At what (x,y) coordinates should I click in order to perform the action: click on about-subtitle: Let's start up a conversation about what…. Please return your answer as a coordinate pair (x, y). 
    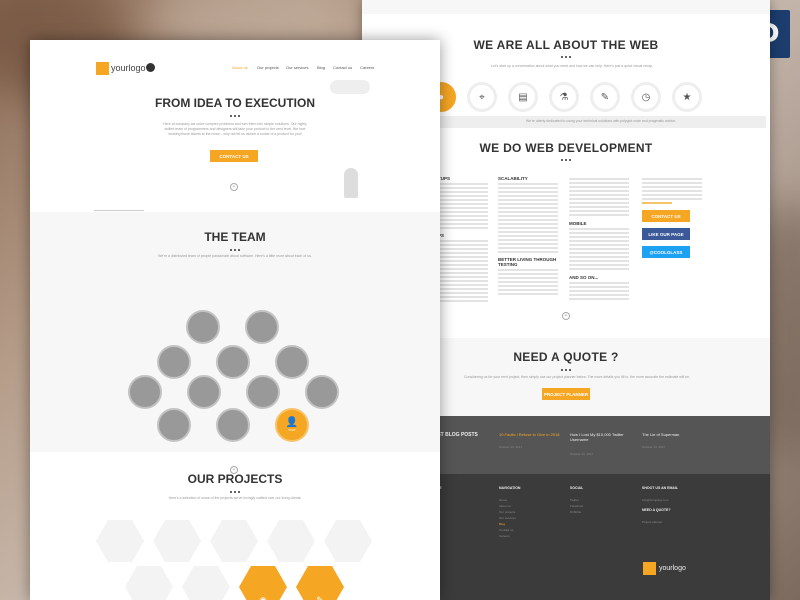
    Looking at the image, I should click on (572, 66).